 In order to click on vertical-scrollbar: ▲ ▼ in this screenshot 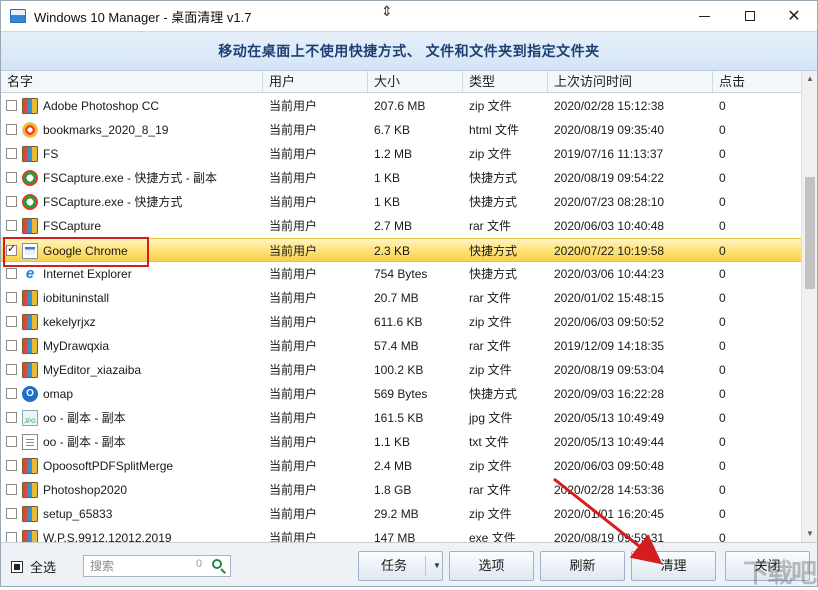, I will do `click(809, 306)`.